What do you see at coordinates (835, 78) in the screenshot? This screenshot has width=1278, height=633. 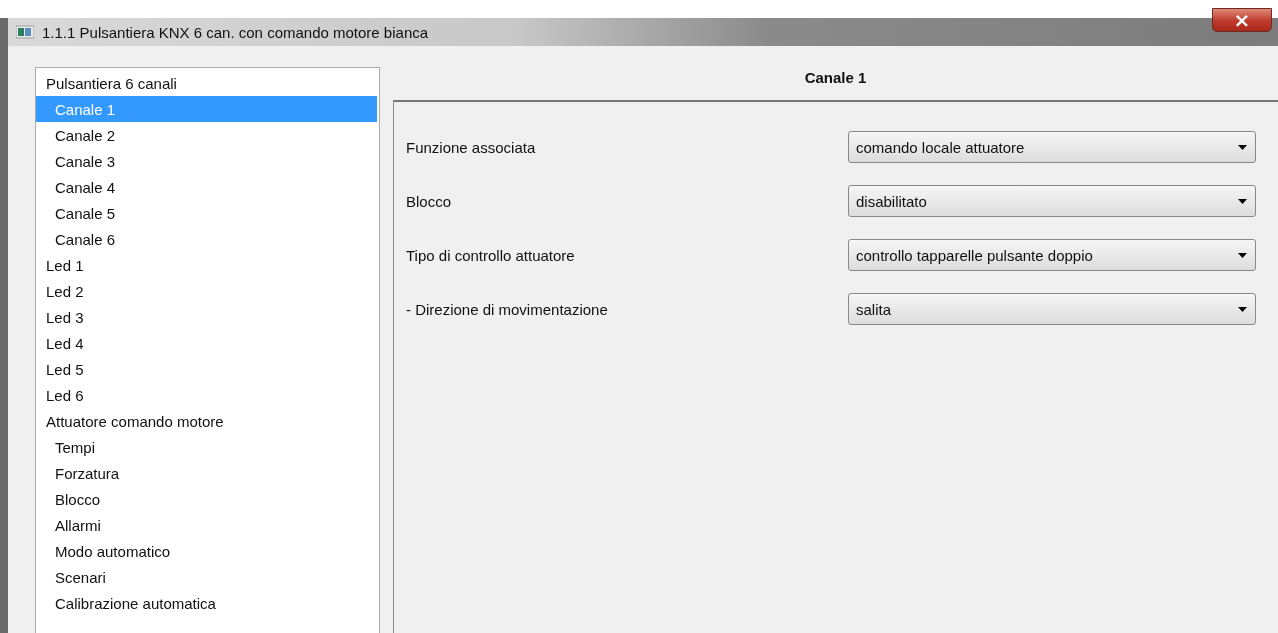 I see `panel-heading: Canale 1` at bounding box center [835, 78].